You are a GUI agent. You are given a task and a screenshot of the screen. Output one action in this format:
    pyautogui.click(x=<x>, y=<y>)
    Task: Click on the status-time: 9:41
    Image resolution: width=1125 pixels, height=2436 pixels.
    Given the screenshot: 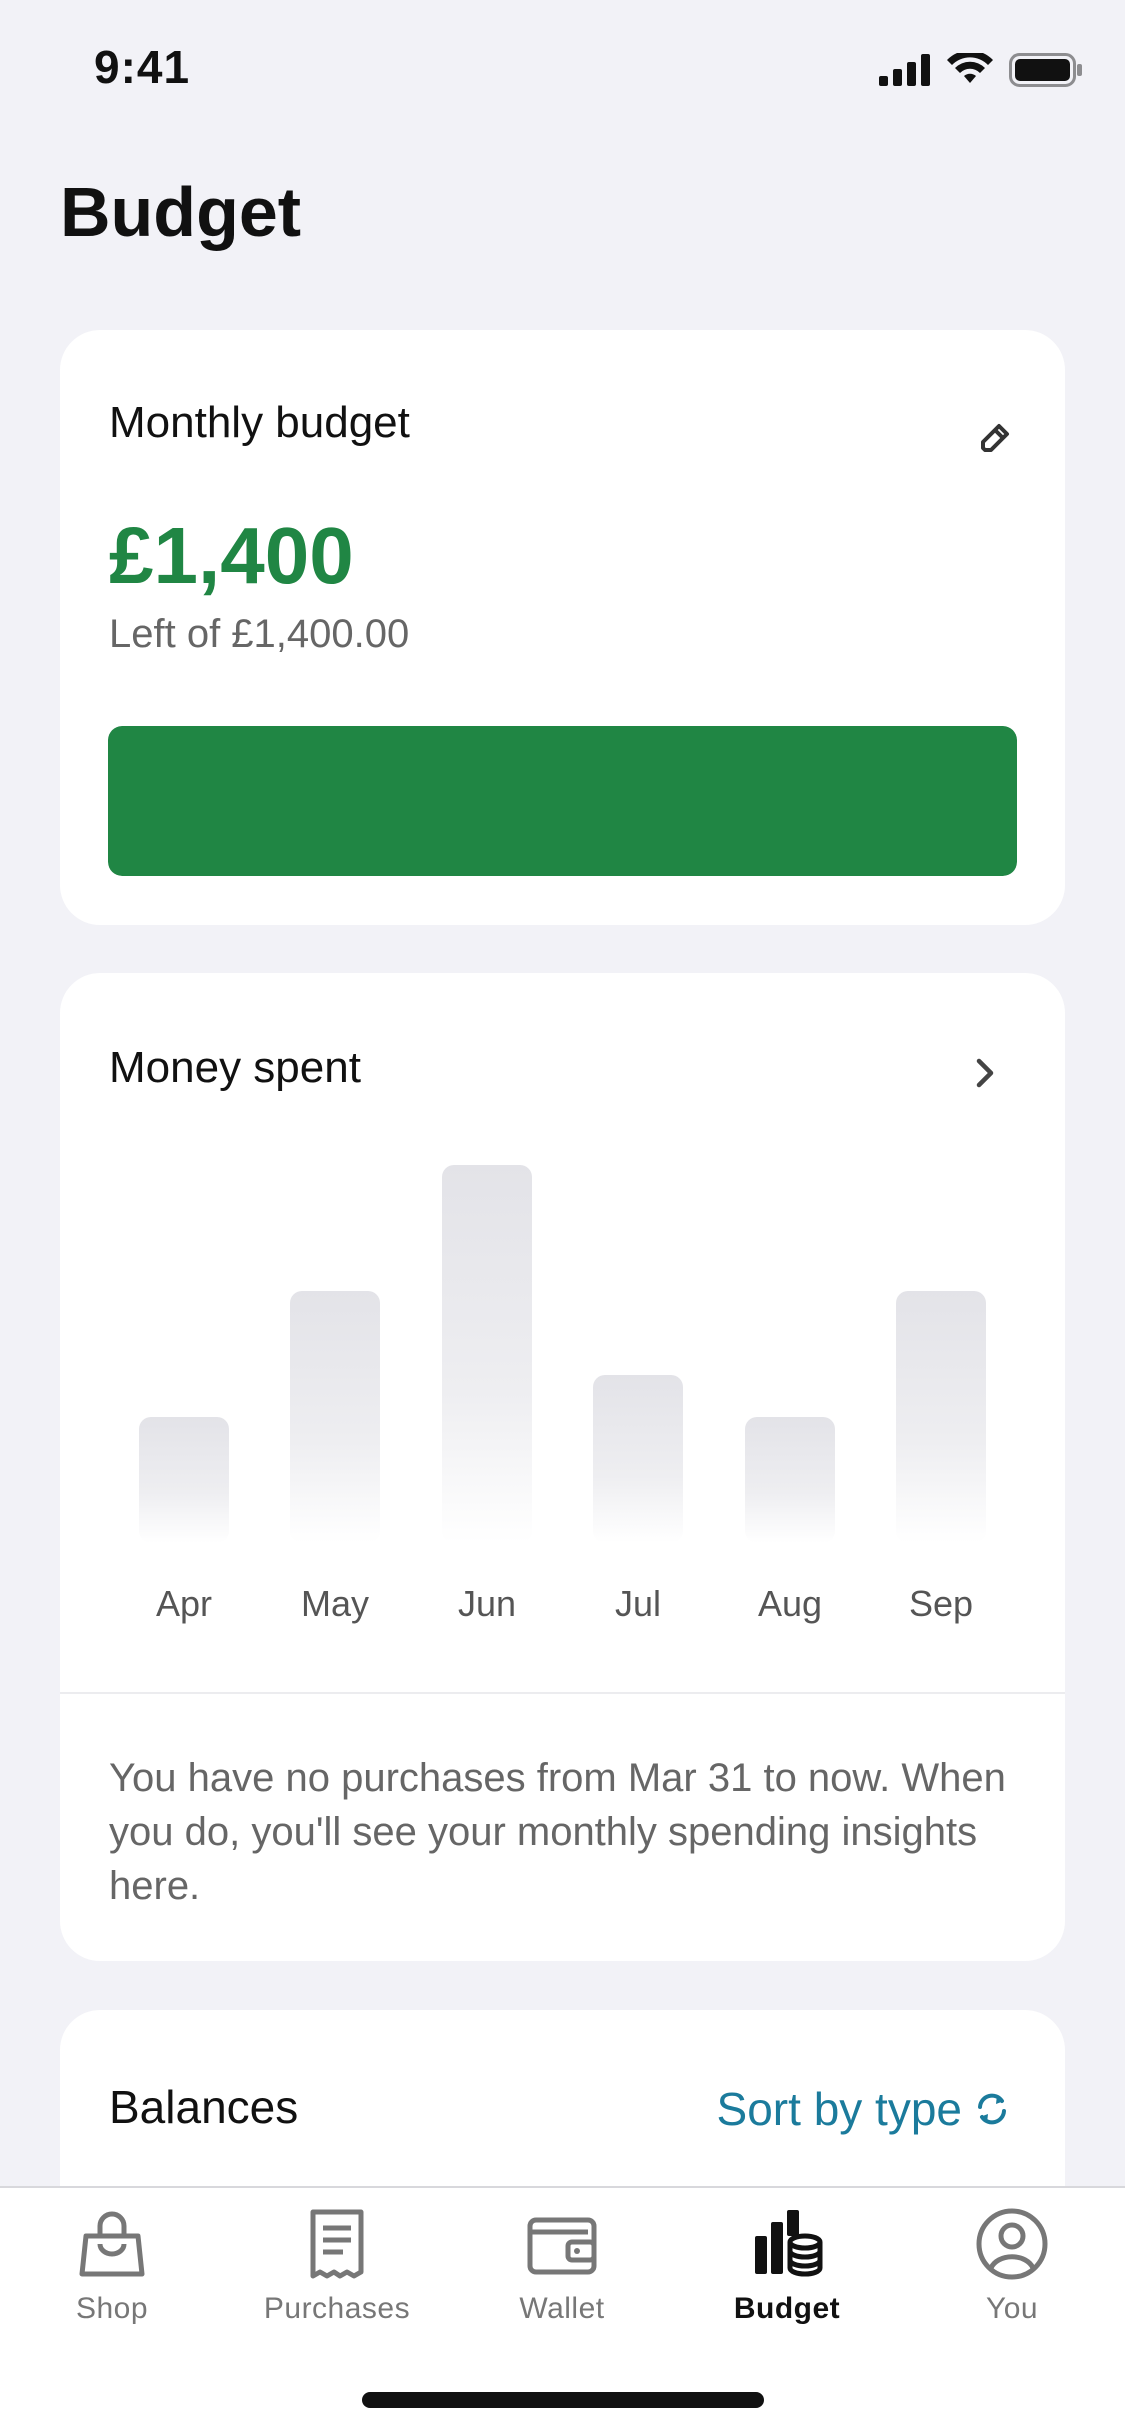 What is the action you would take?
    pyautogui.click(x=142, y=67)
    